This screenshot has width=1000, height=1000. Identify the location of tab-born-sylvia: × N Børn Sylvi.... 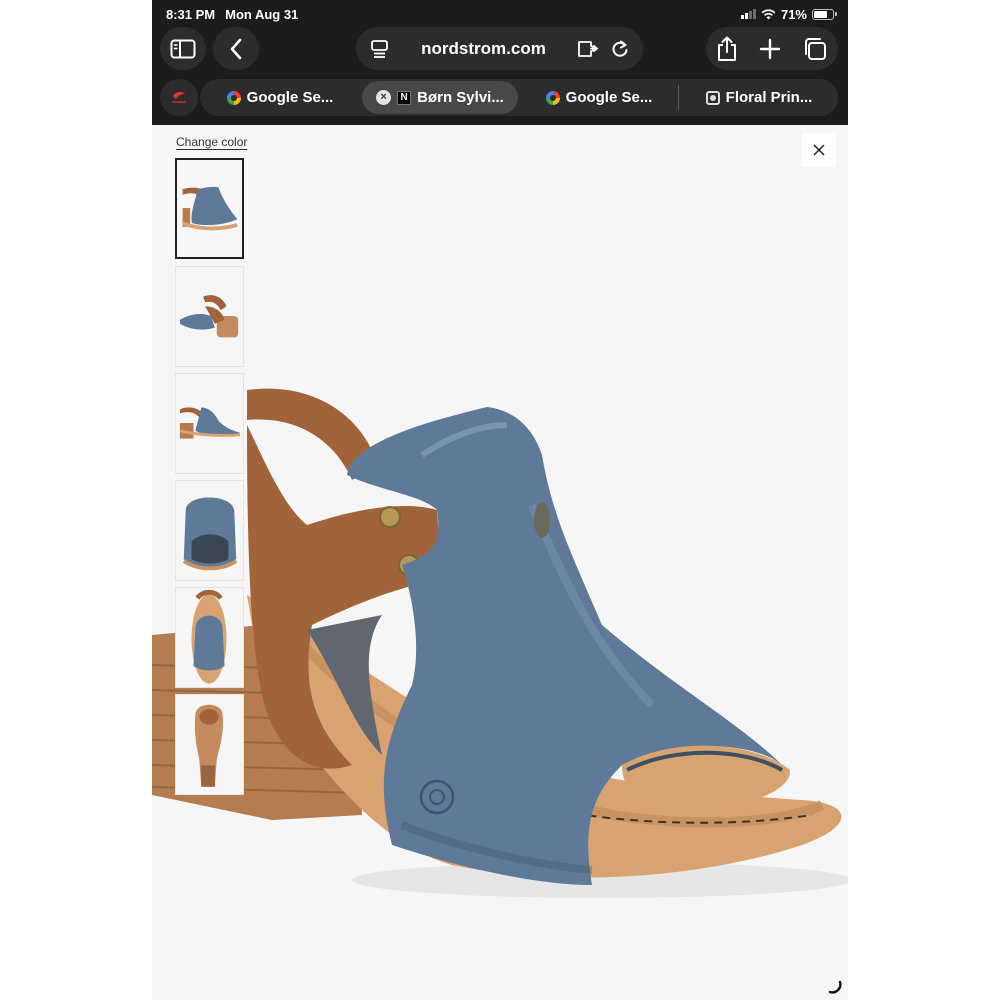
(440, 97).